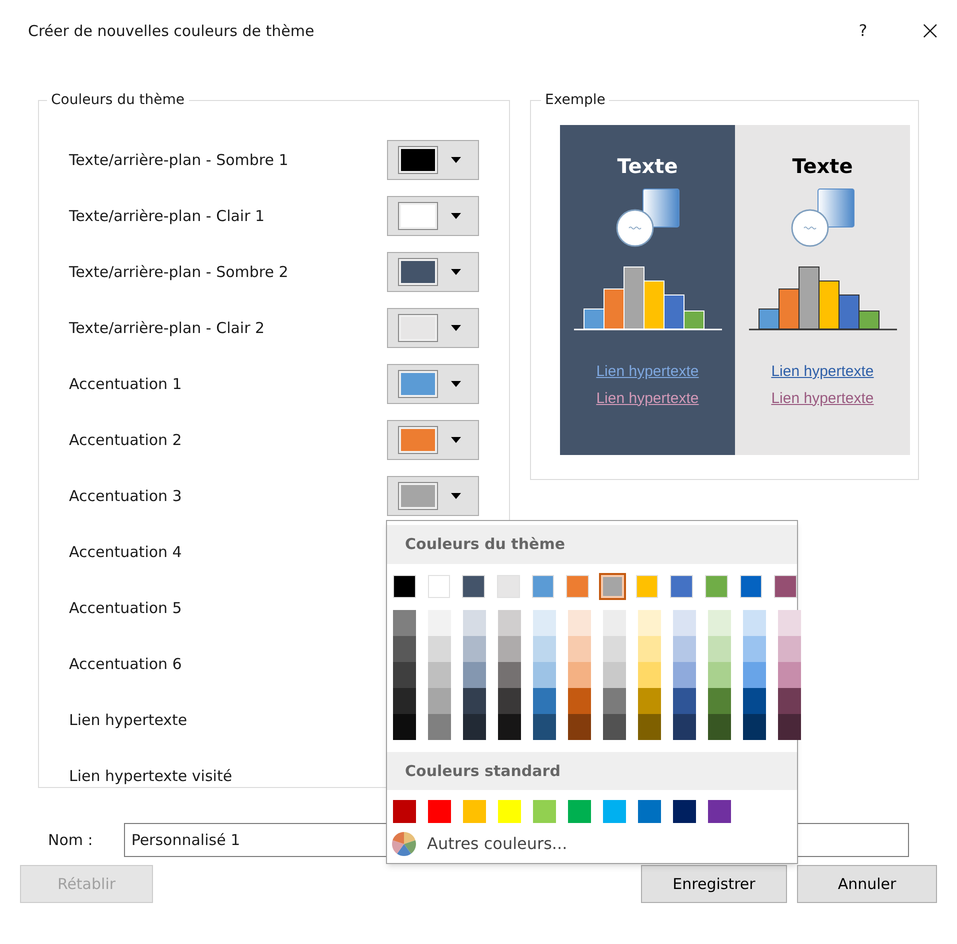 This screenshot has width=957, height=944. Describe the element at coordinates (592, 544) in the screenshot. I see `menu-section-title: Couleurs du thème` at that location.